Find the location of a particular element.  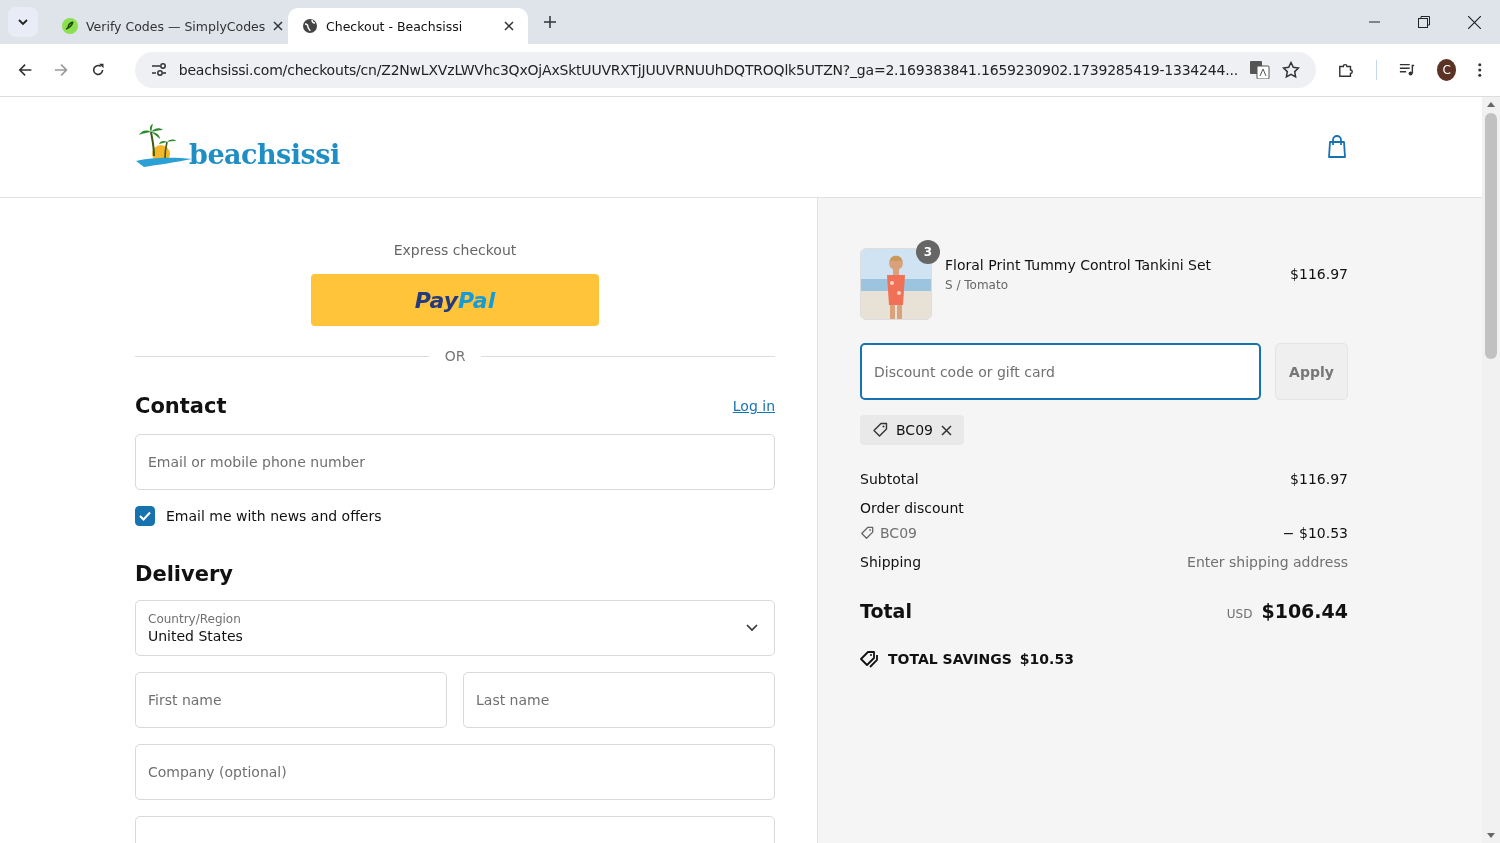

tab-search-button is located at coordinates (23, 22).